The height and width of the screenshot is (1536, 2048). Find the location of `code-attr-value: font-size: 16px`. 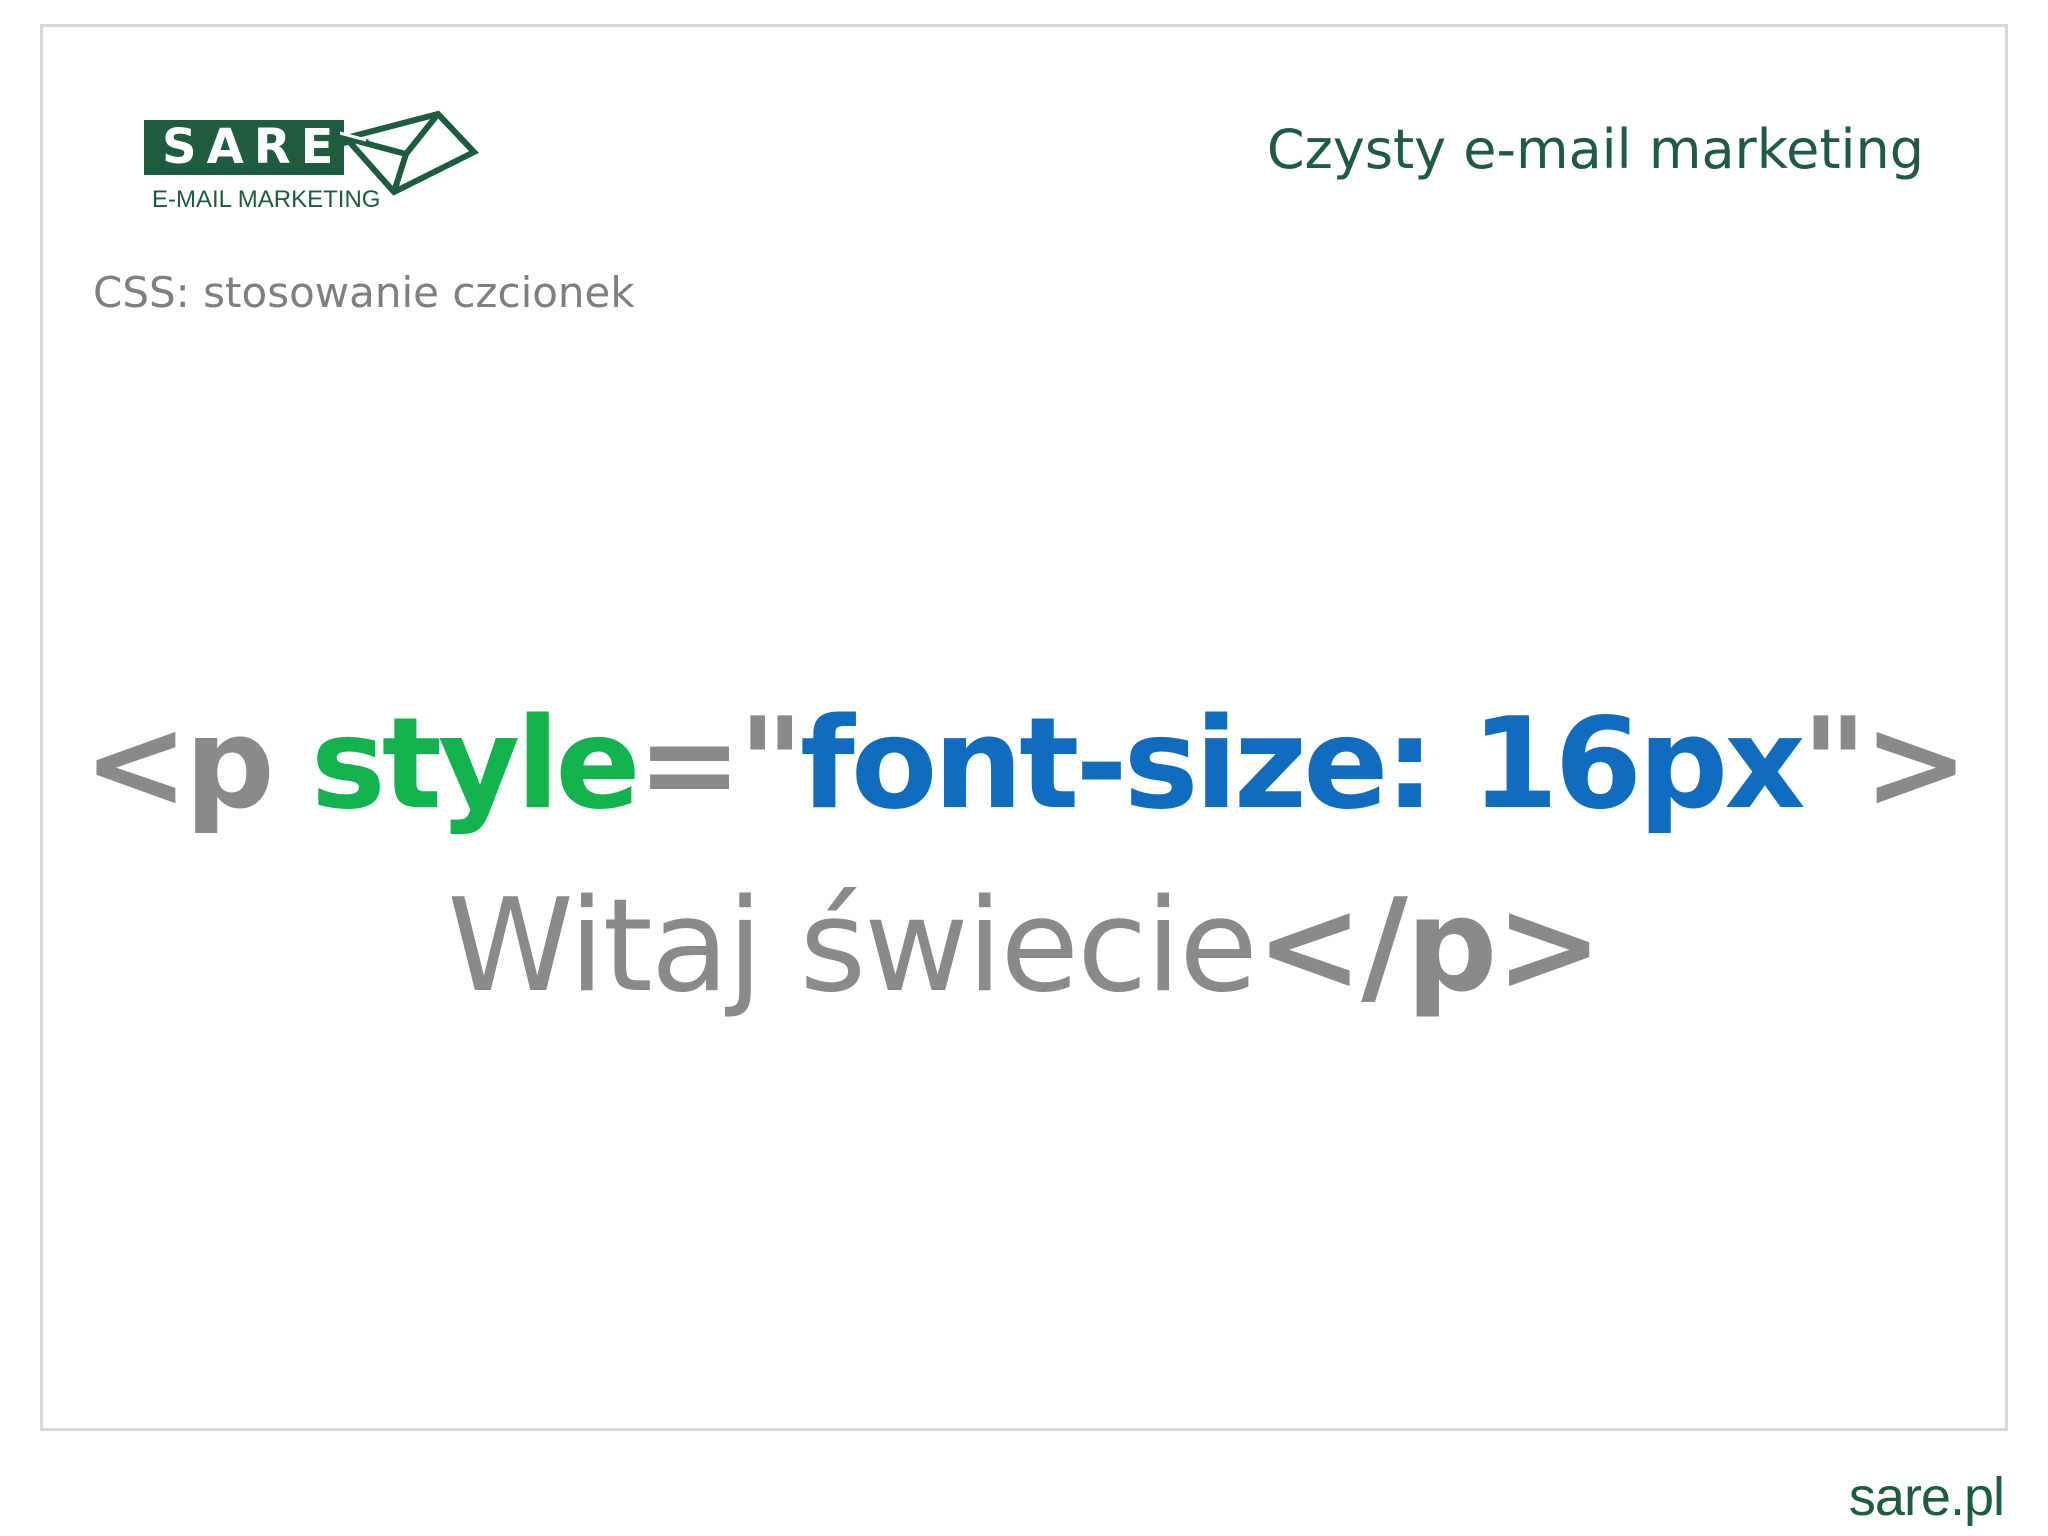

code-attr-value: font-size: 16px is located at coordinates (1303, 763).